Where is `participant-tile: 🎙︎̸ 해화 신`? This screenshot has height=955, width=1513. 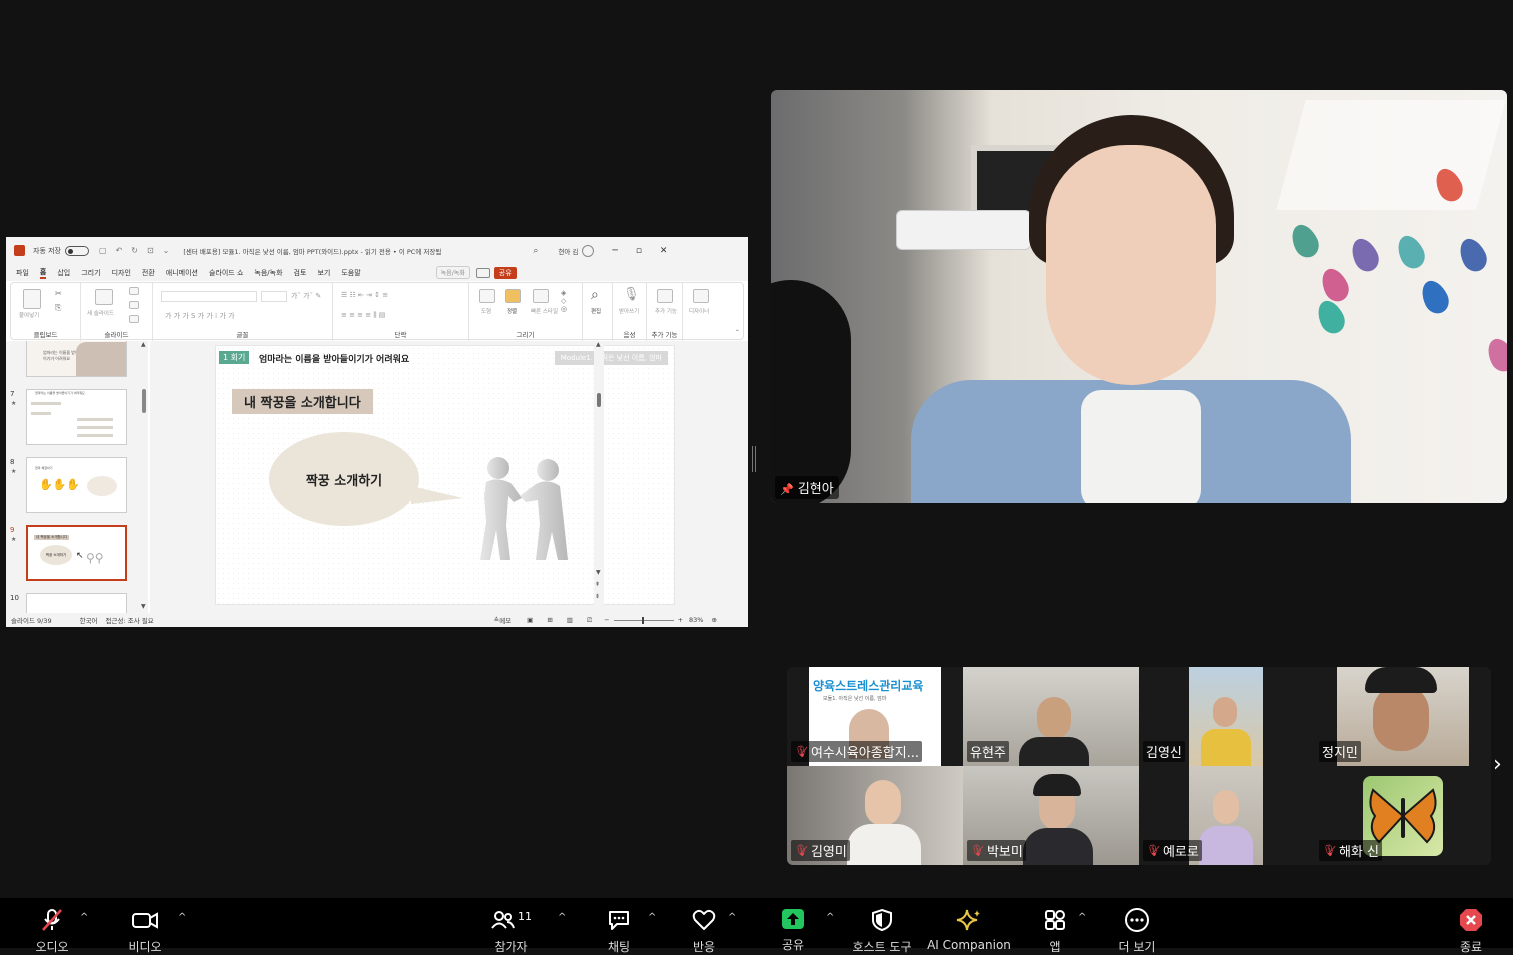
participant-tile: 🎙︎̸ 해화 신 is located at coordinates (1403, 815).